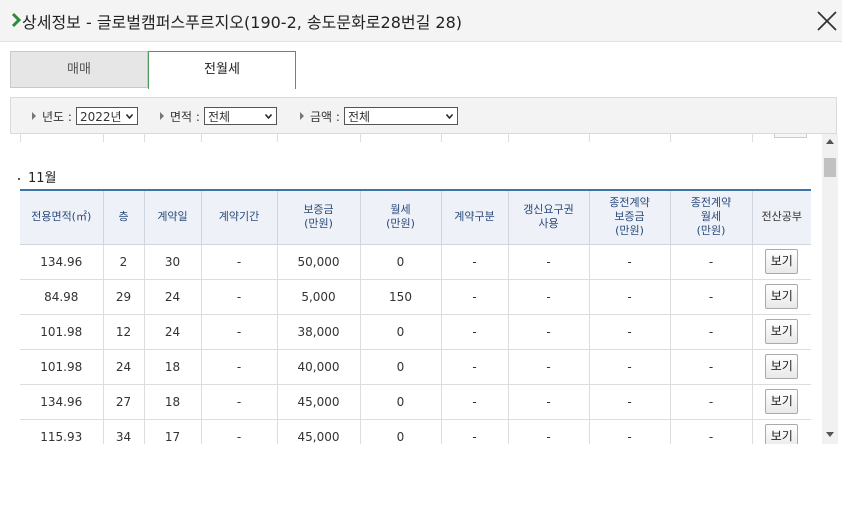  What do you see at coordinates (62, 431) in the screenshot?
I see `table-cell: 115.93` at bounding box center [62, 431].